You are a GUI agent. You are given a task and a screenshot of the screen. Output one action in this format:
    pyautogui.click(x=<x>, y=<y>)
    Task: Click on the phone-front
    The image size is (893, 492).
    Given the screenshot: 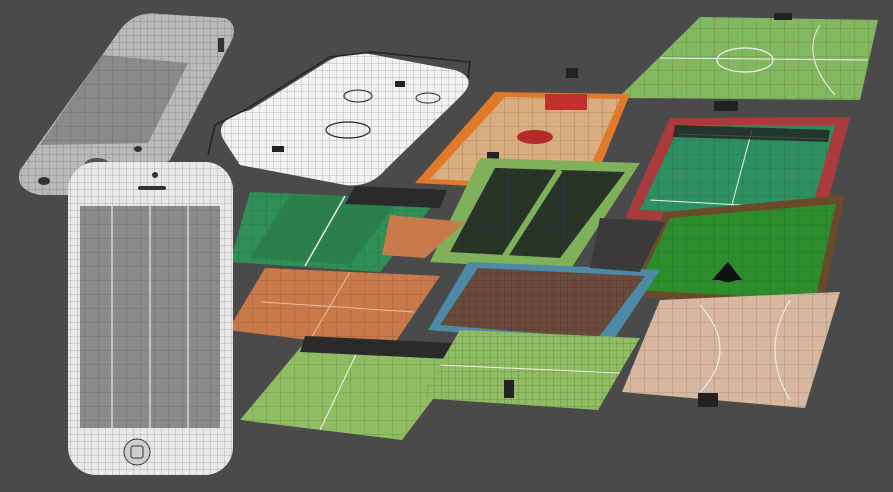 What is the action you would take?
    pyautogui.click(x=150, y=318)
    